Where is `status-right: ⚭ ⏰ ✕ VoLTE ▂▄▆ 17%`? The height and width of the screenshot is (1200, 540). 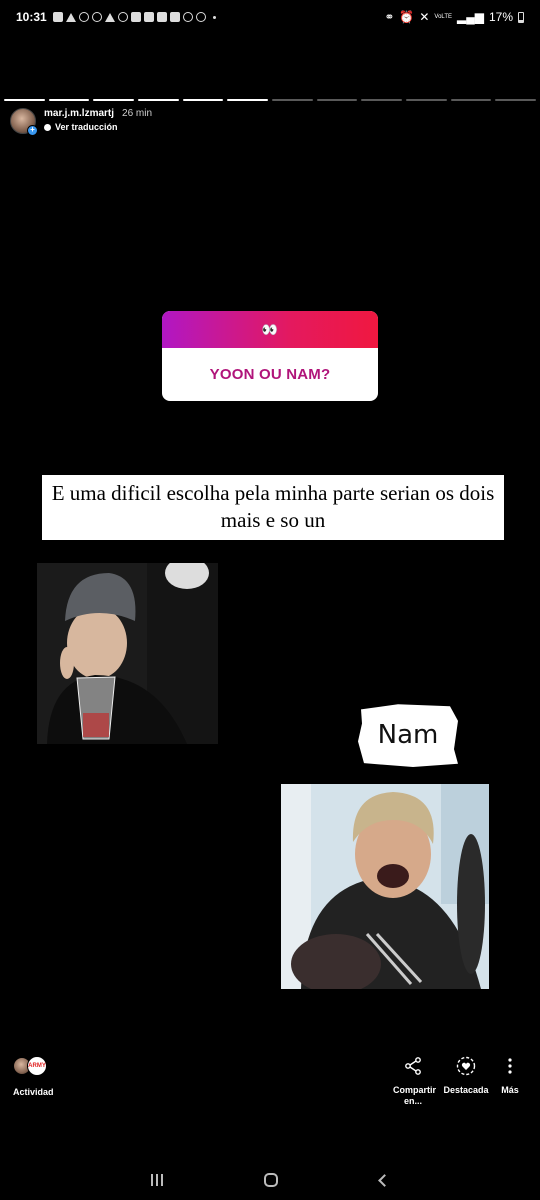
status-right: ⚭ ⏰ ✕ VoLTE ▂▄▆ 17% is located at coordinates (454, 17).